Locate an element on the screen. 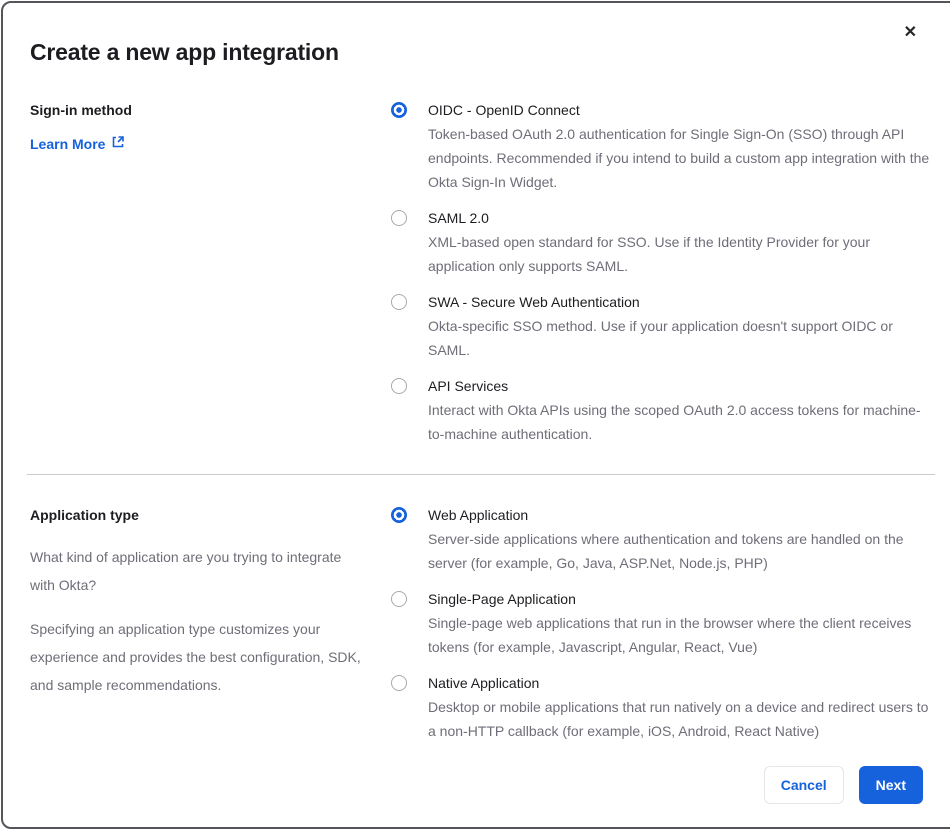 The height and width of the screenshot is (830, 950). radio-label: API Services is located at coordinates (680, 386).